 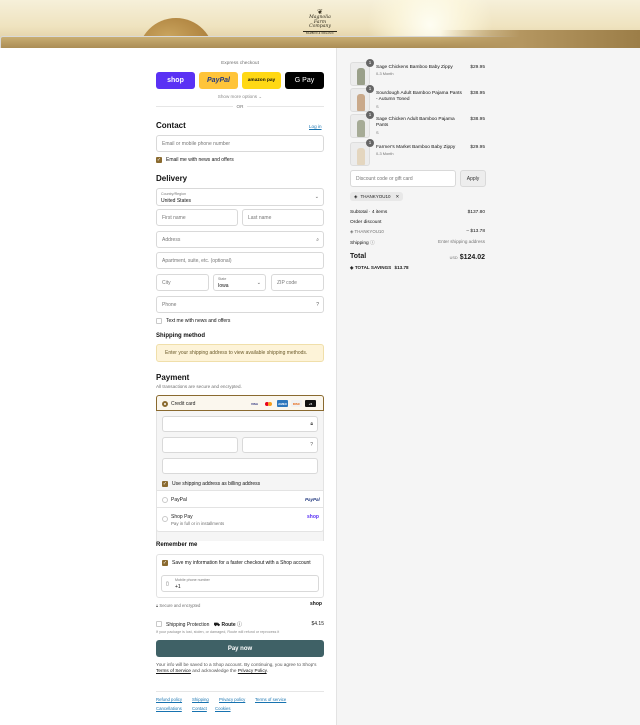 I want to click on city-placeholder: City, so click(x=166, y=282).